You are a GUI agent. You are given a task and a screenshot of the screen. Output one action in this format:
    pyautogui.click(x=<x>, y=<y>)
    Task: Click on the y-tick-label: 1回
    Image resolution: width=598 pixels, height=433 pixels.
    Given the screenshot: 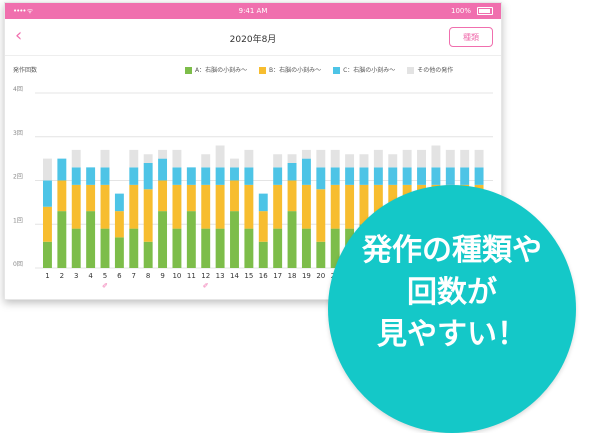 What is the action you would take?
    pyautogui.click(x=18, y=220)
    